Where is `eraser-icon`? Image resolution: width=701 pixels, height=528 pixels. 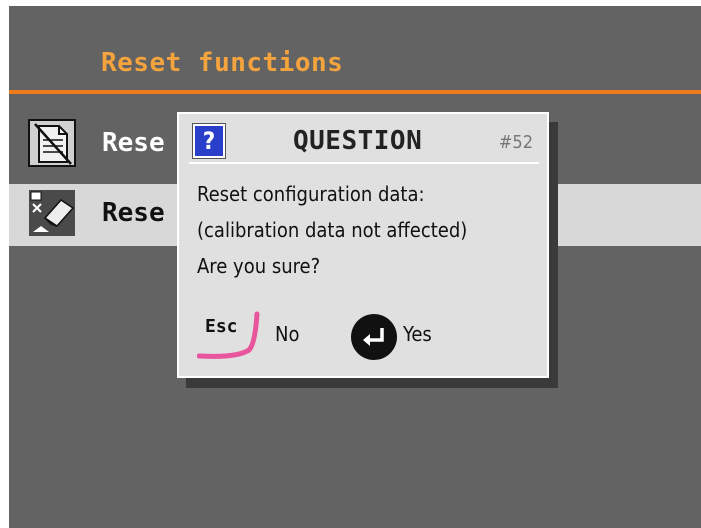
eraser-icon is located at coordinates (52, 213).